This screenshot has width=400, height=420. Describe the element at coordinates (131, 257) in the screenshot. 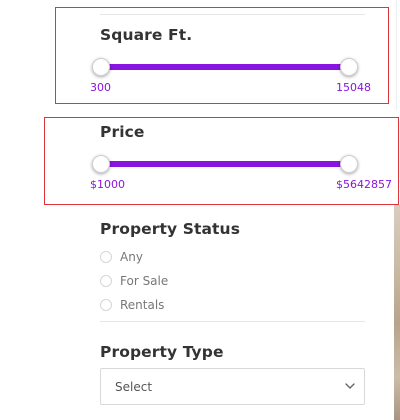

I see `status-option-label: Any` at that location.